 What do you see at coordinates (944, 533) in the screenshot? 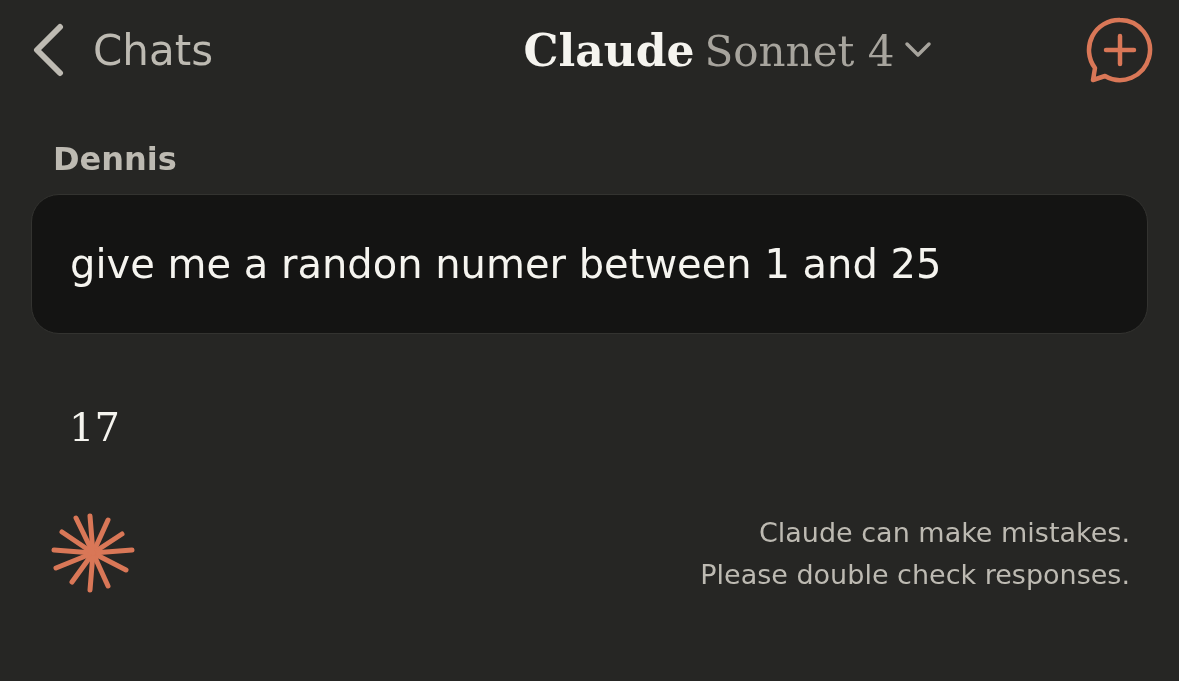
I see `disclaimer-text: Claude can make mistakes.` at bounding box center [944, 533].